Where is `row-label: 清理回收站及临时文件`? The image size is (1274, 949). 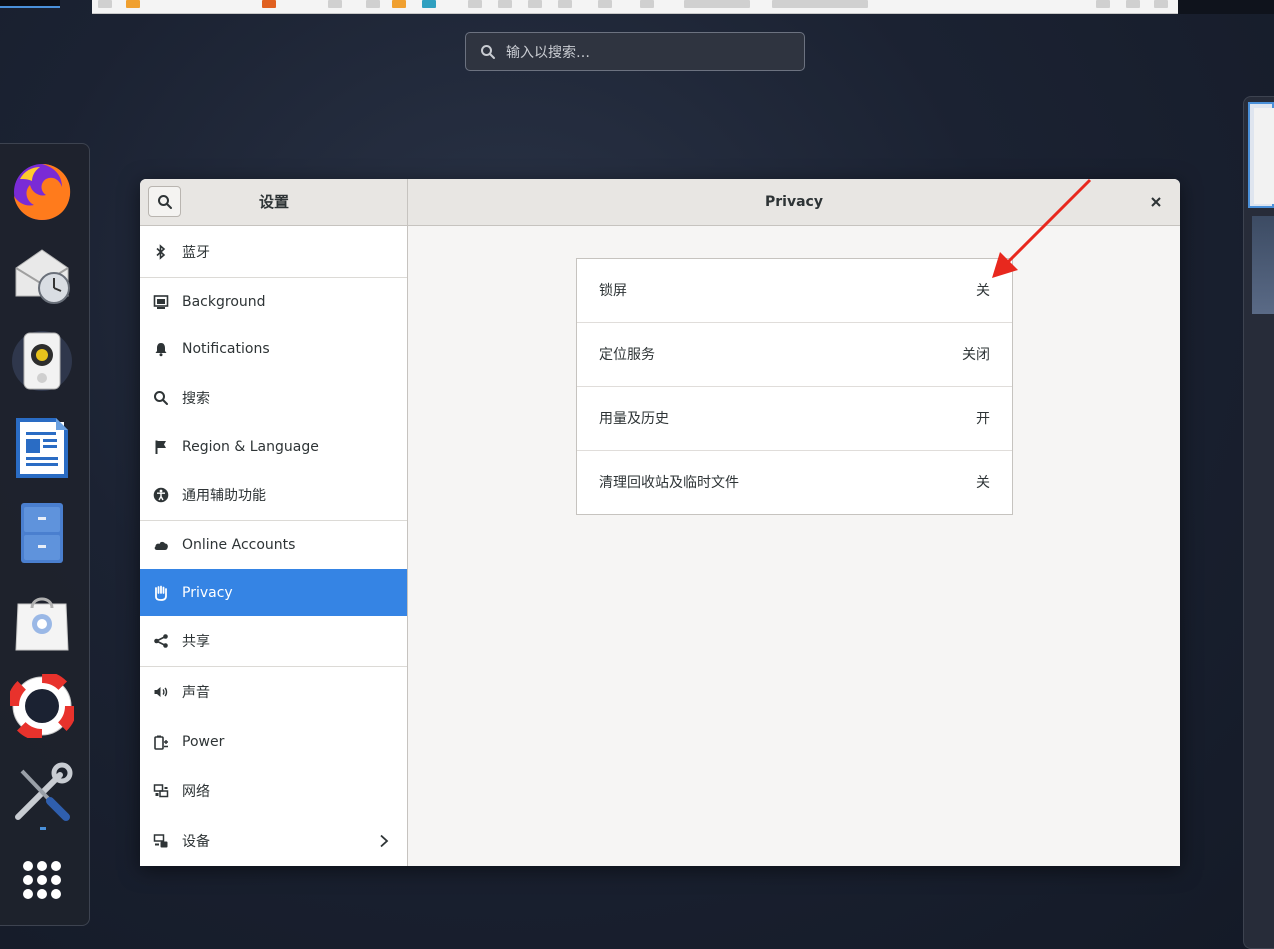
row-label: 清理回收站及临时文件 is located at coordinates (669, 483).